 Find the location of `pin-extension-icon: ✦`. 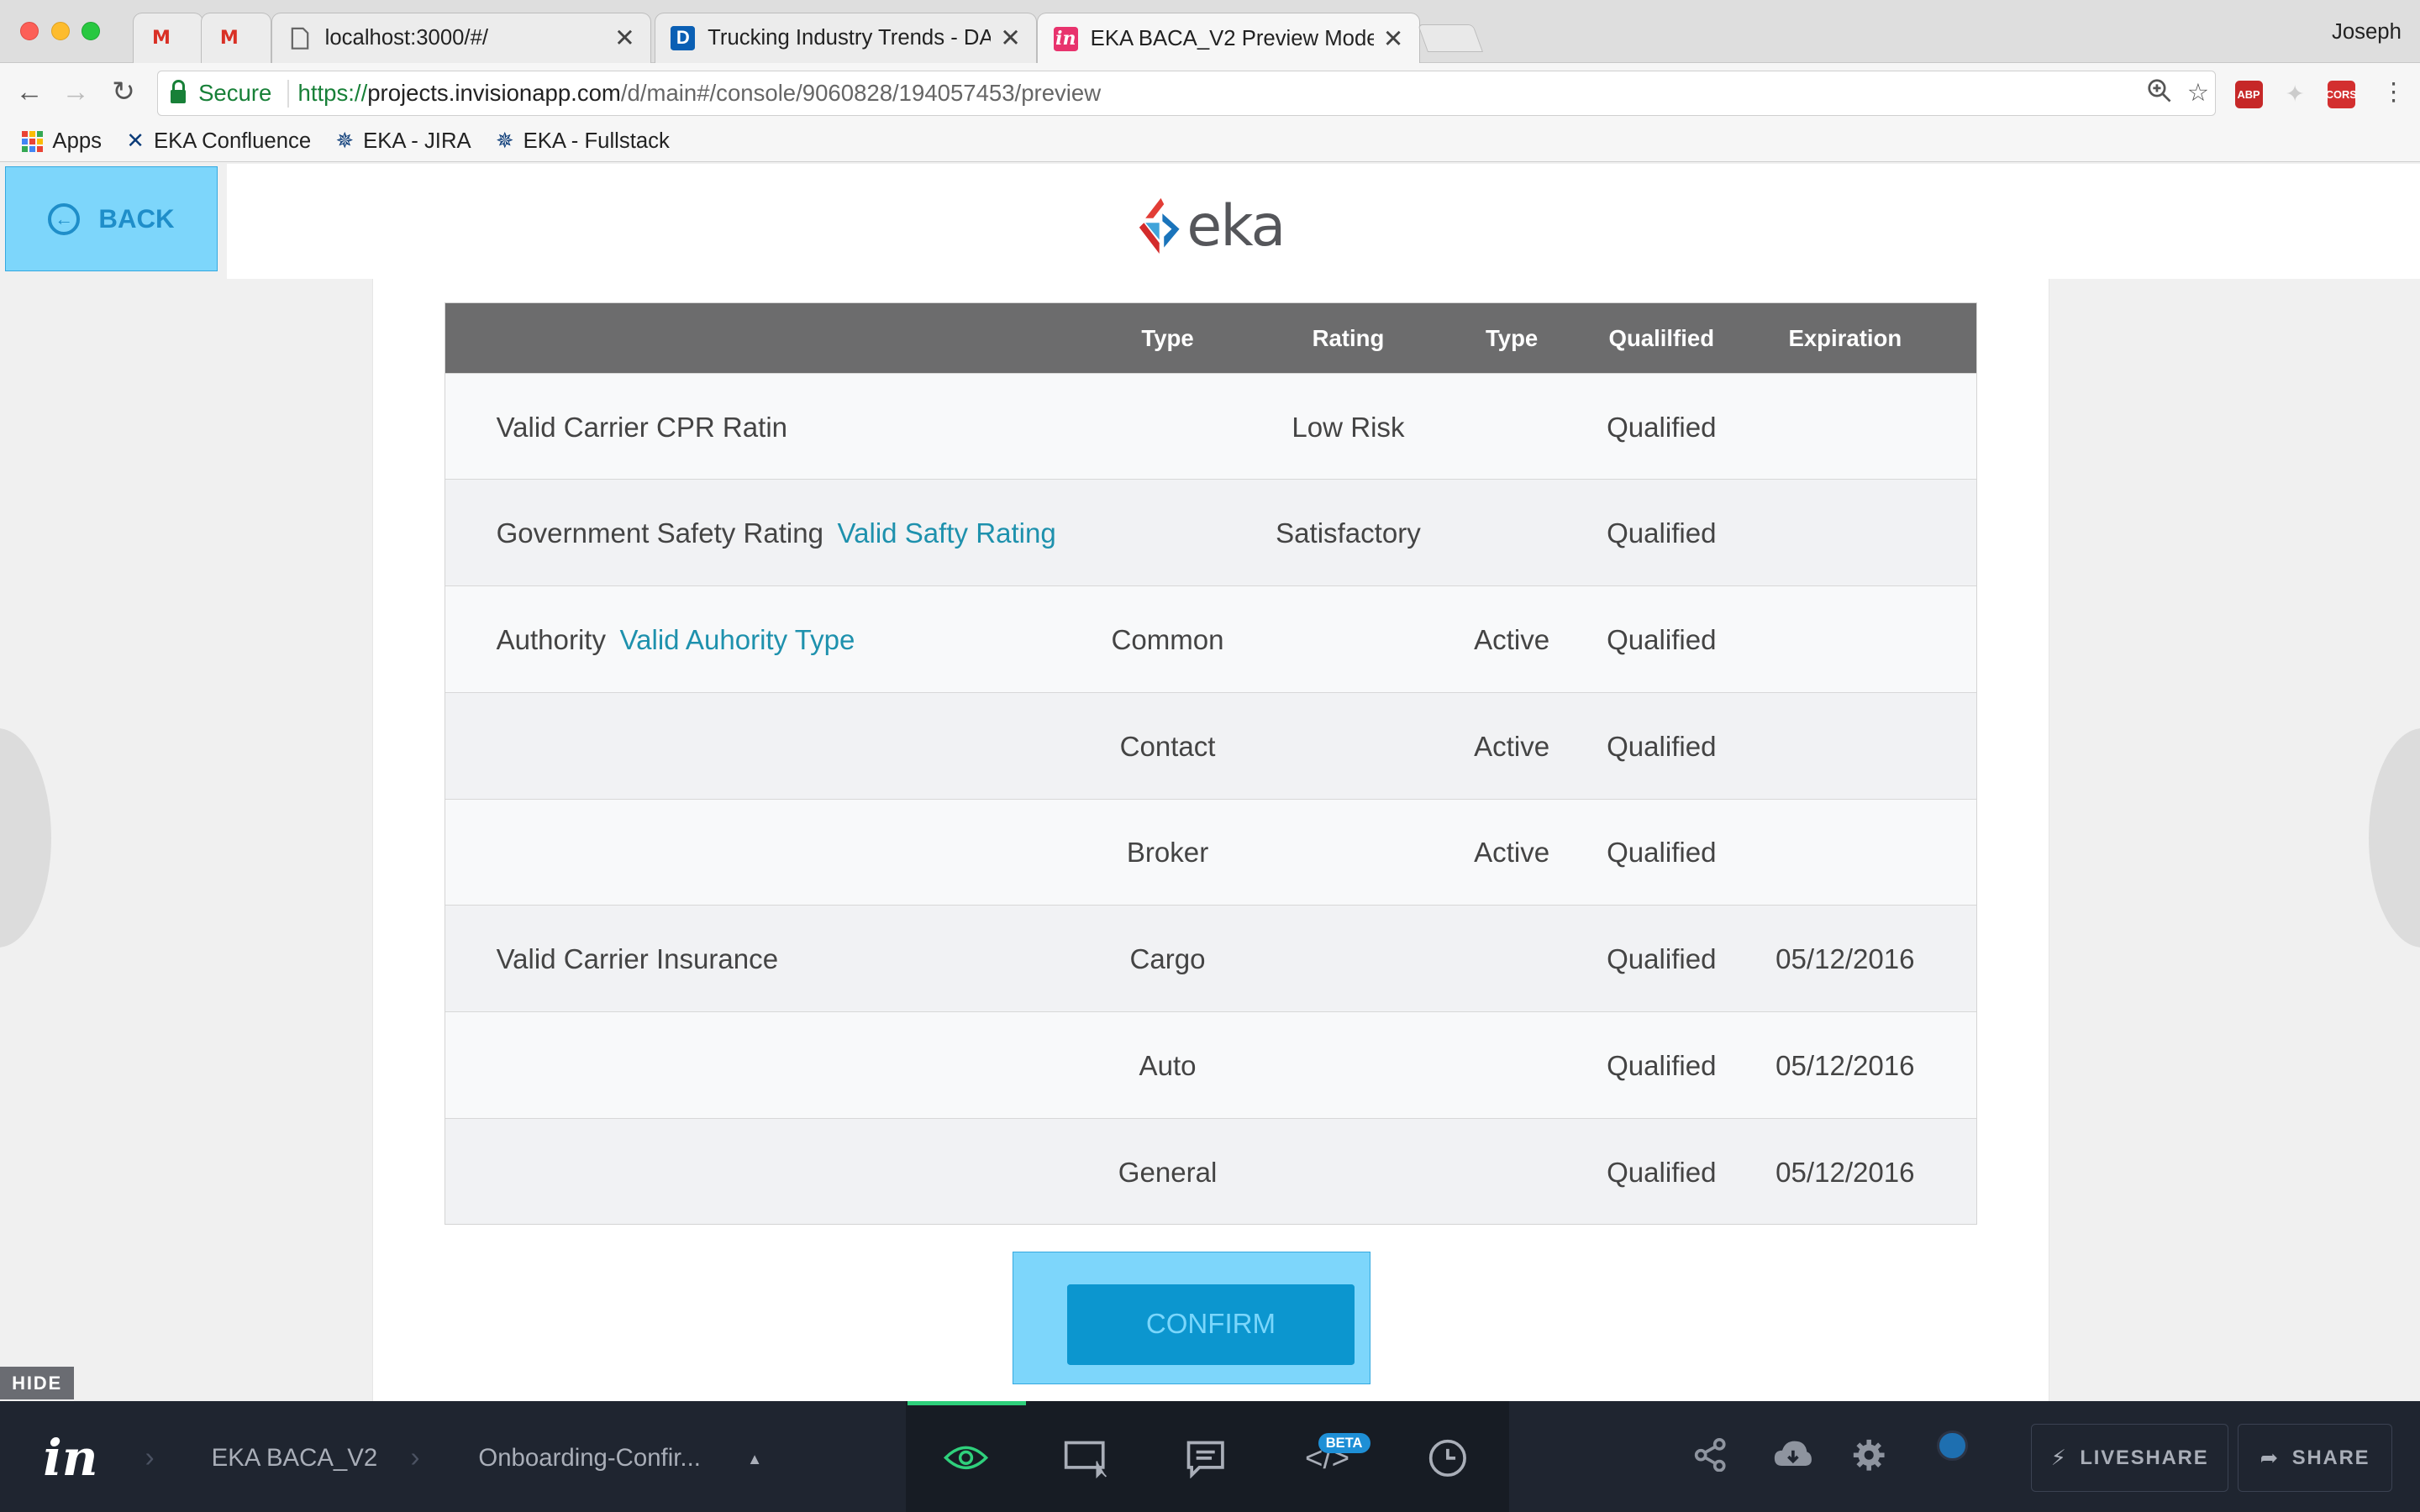

pin-extension-icon: ✦ is located at coordinates (2295, 94).